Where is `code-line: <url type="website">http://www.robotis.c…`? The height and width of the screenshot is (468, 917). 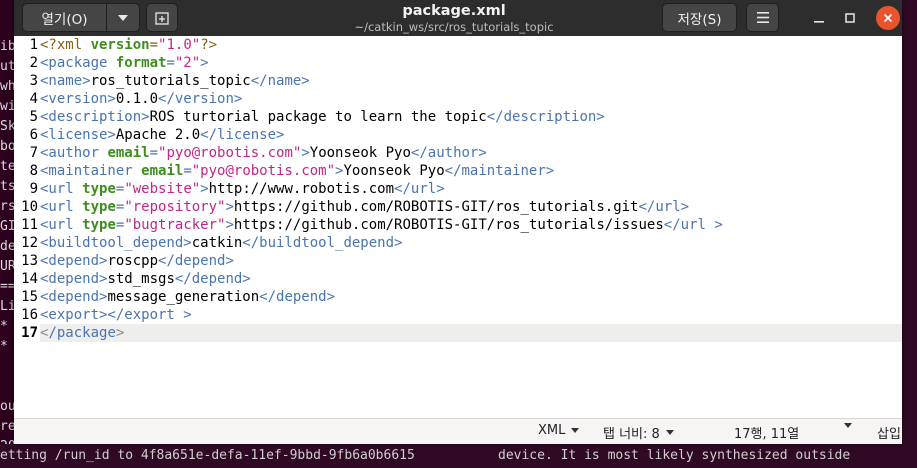
code-line: <url type="website">http://www.robotis.c… is located at coordinates (471, 189).